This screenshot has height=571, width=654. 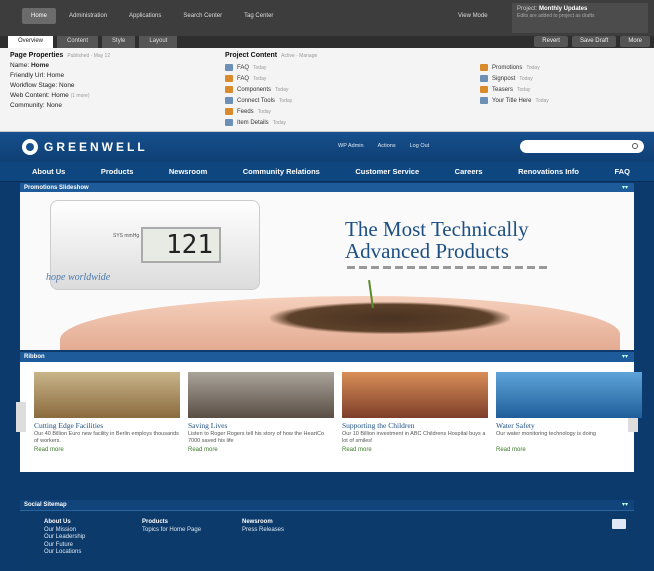 What do you see at coordinates (635, 146) in the screenshot?
I see `search-icon` at bounding box center [635, 146].